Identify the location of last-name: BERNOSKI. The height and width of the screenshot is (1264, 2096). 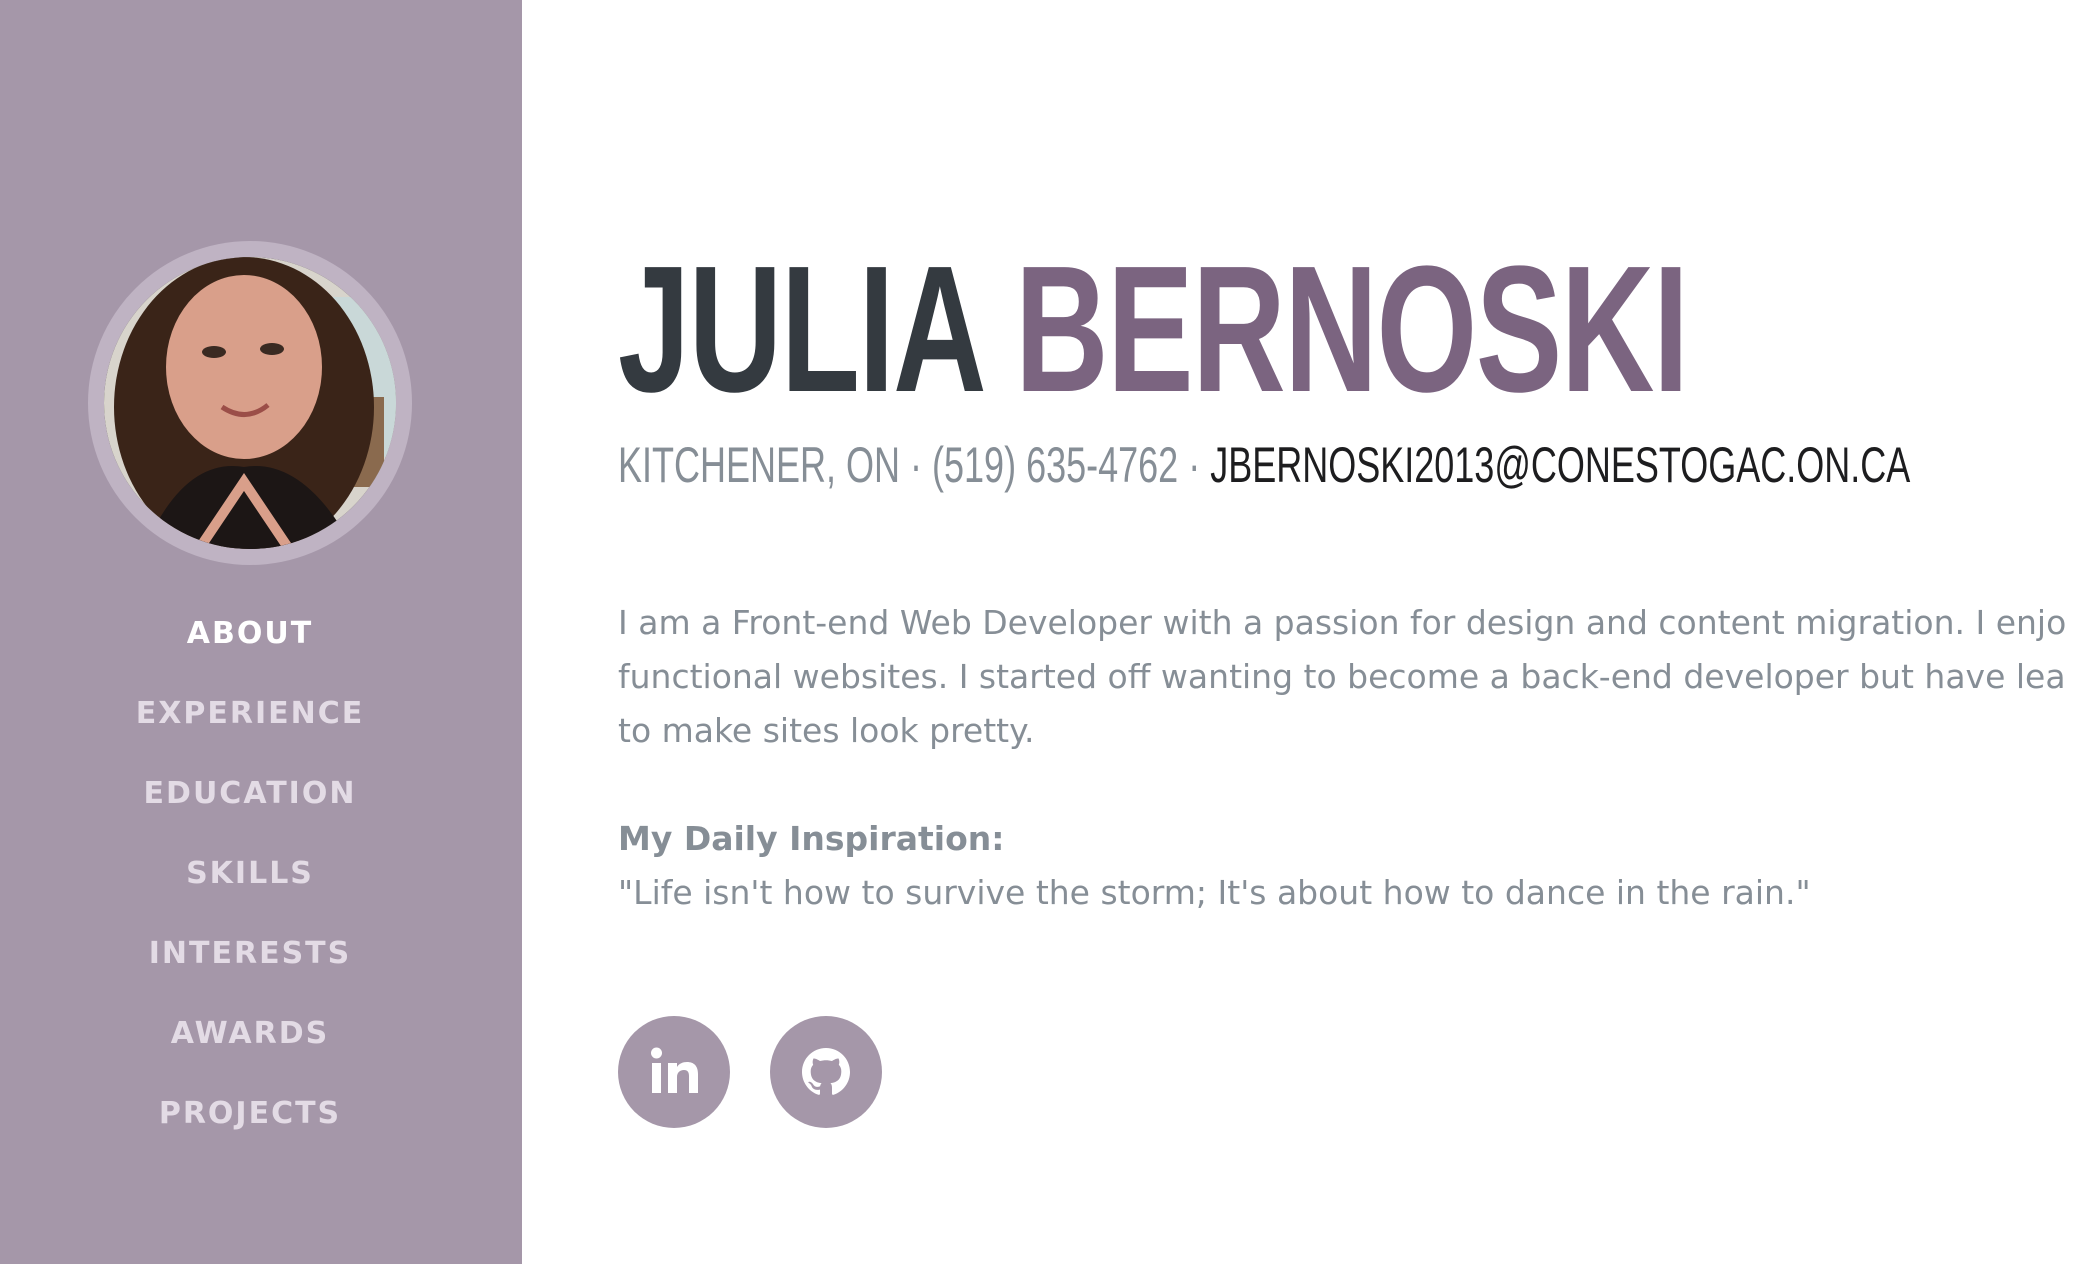
(1352, 329).